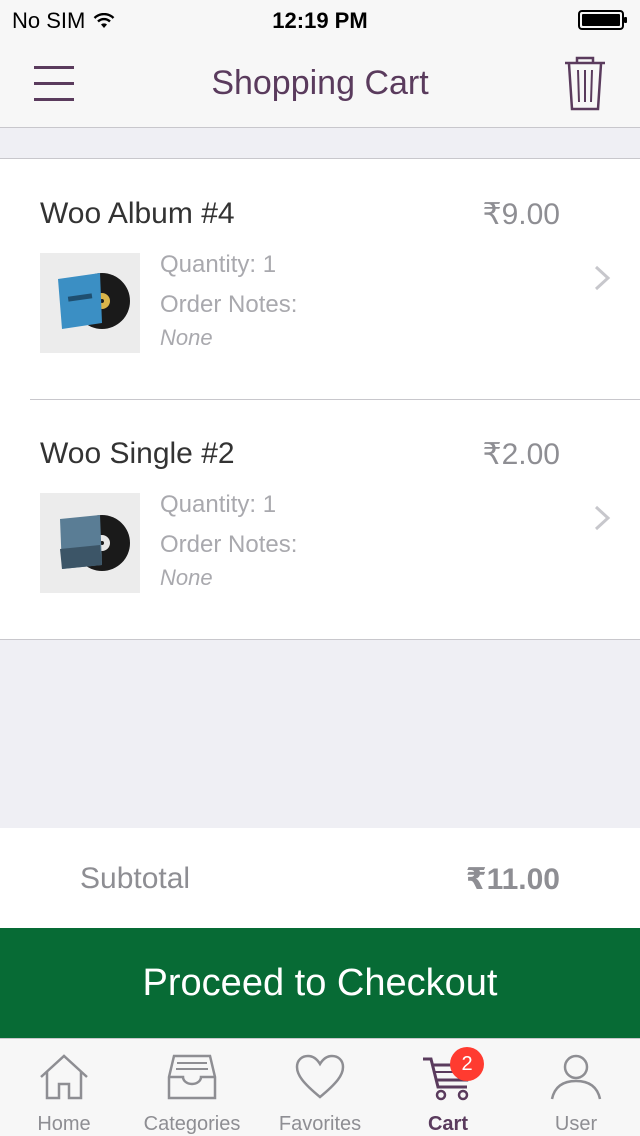 The image size is (640, 1136). I want to click on navigation-bar: Shopping Cart, so click(320, 84).